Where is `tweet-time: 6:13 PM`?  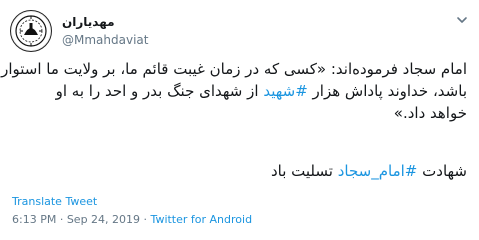
tweet-time: 6:13 PM is located at coordinates (34, 219).